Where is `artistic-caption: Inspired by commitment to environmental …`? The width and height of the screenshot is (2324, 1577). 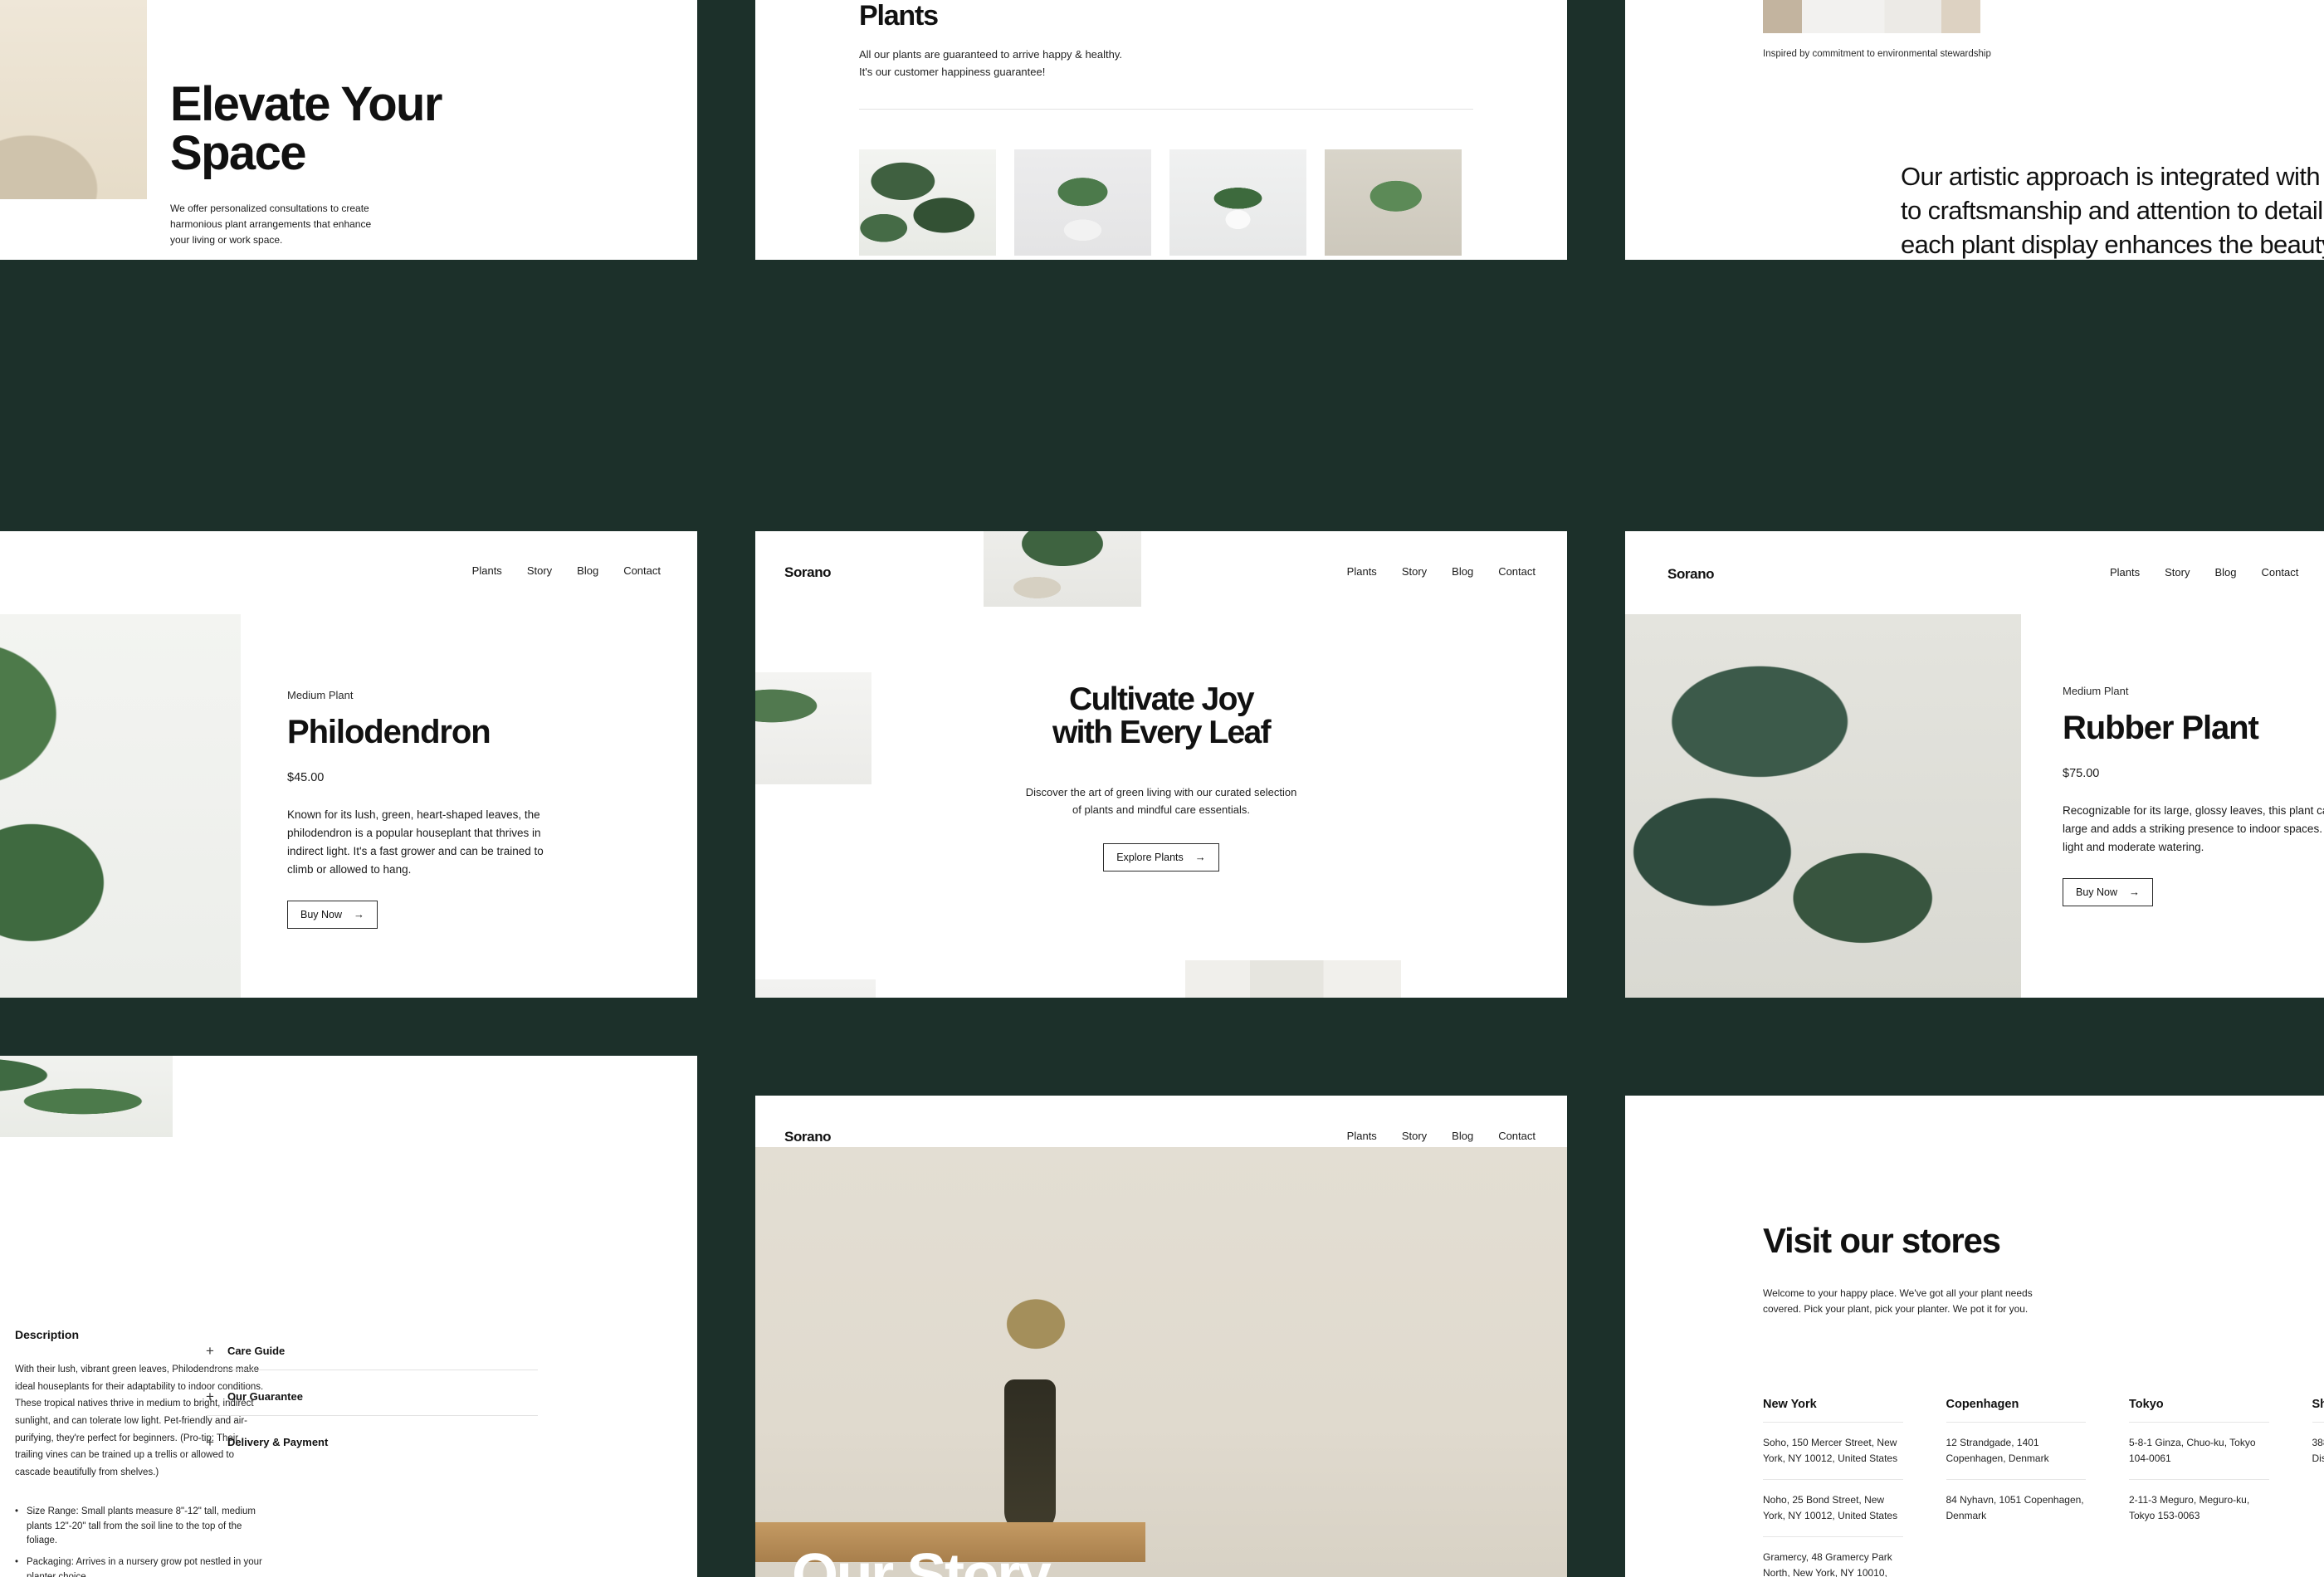
artistic-caption: Inspired by commitment to environmental … is located at coordinates (1877, 54).